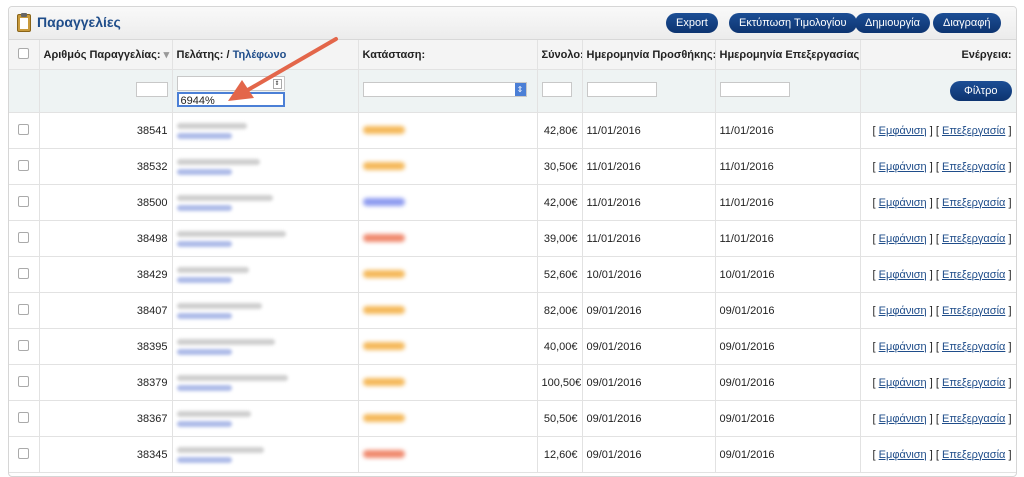 This screenshot has height=477, width=1024. What do you see at coordinates (106, 166) in the screenshot?
I see `order-number-cell: 38532` at bounding box center [106, 166].